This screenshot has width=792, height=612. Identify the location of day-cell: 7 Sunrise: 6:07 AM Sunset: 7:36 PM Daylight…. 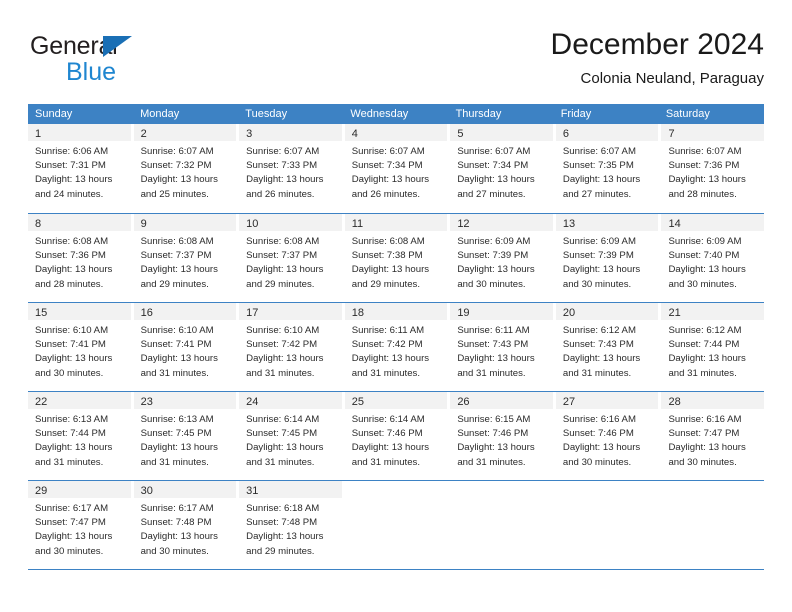
(713, 168).